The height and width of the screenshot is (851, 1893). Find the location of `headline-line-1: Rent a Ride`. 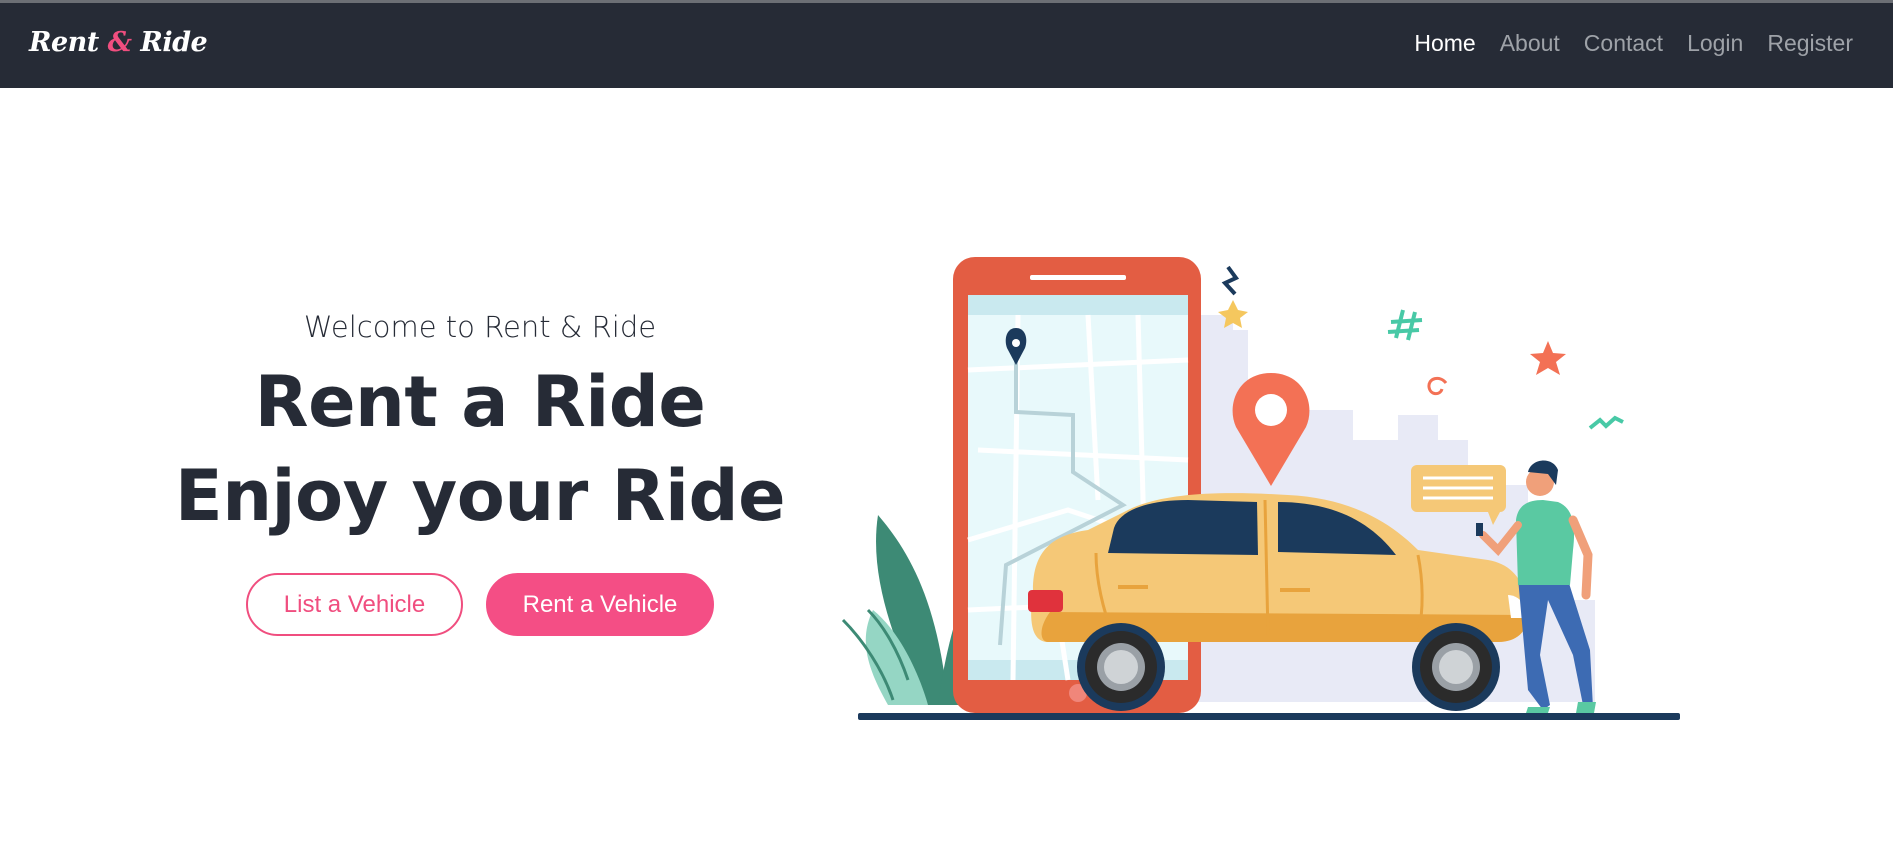

headline-line-1: Rent a Ride is located at coordinates (480, 402).